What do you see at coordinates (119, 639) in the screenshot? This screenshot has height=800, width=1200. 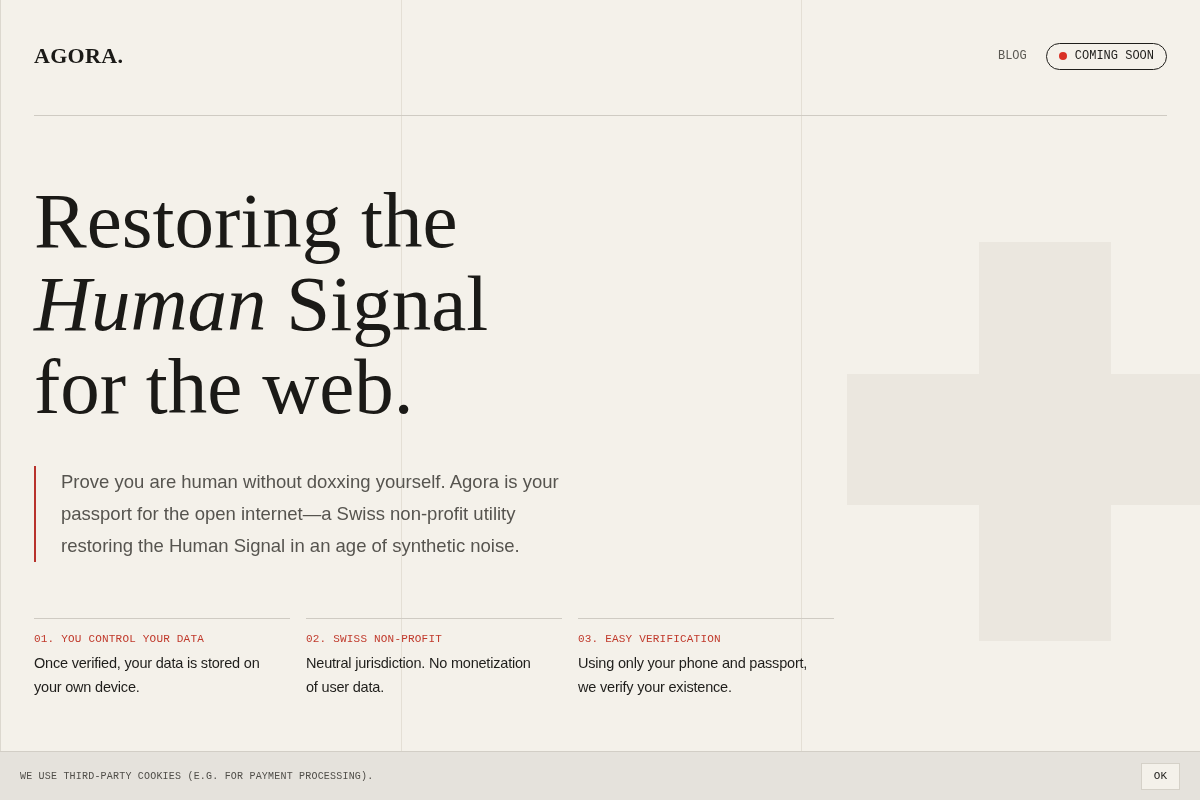 I see `feature-label: 01. YOU CONTROL YOUR DATA` at bounding box center [119, 639].